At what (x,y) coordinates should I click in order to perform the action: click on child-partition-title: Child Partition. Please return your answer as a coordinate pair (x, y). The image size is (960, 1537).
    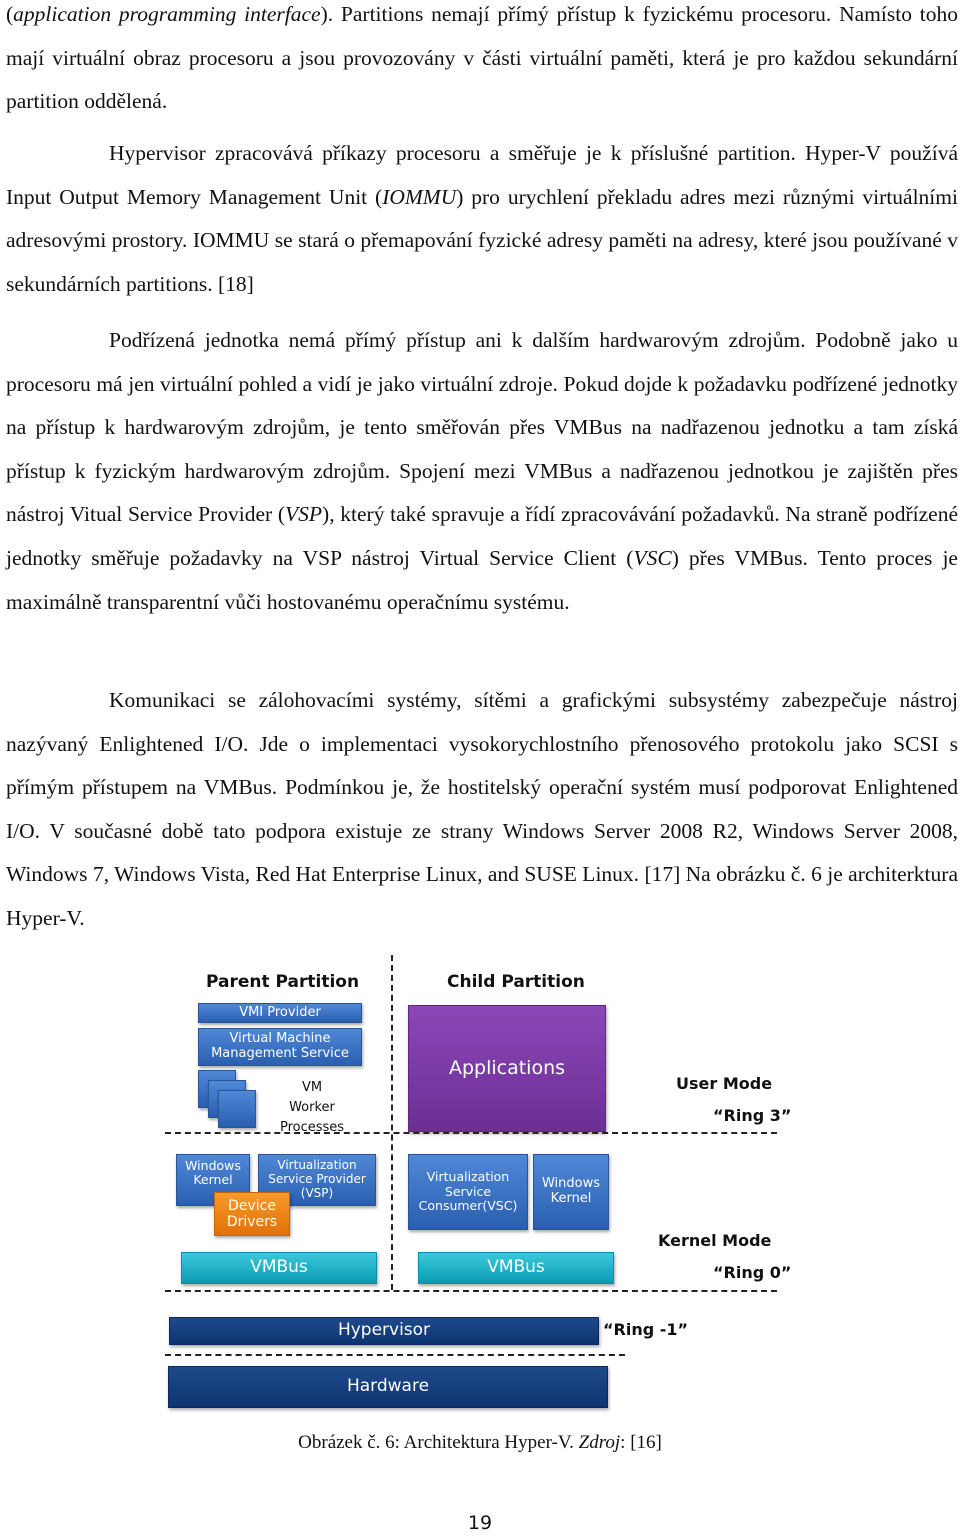
    Looking at the image, I should click on (516, 982).